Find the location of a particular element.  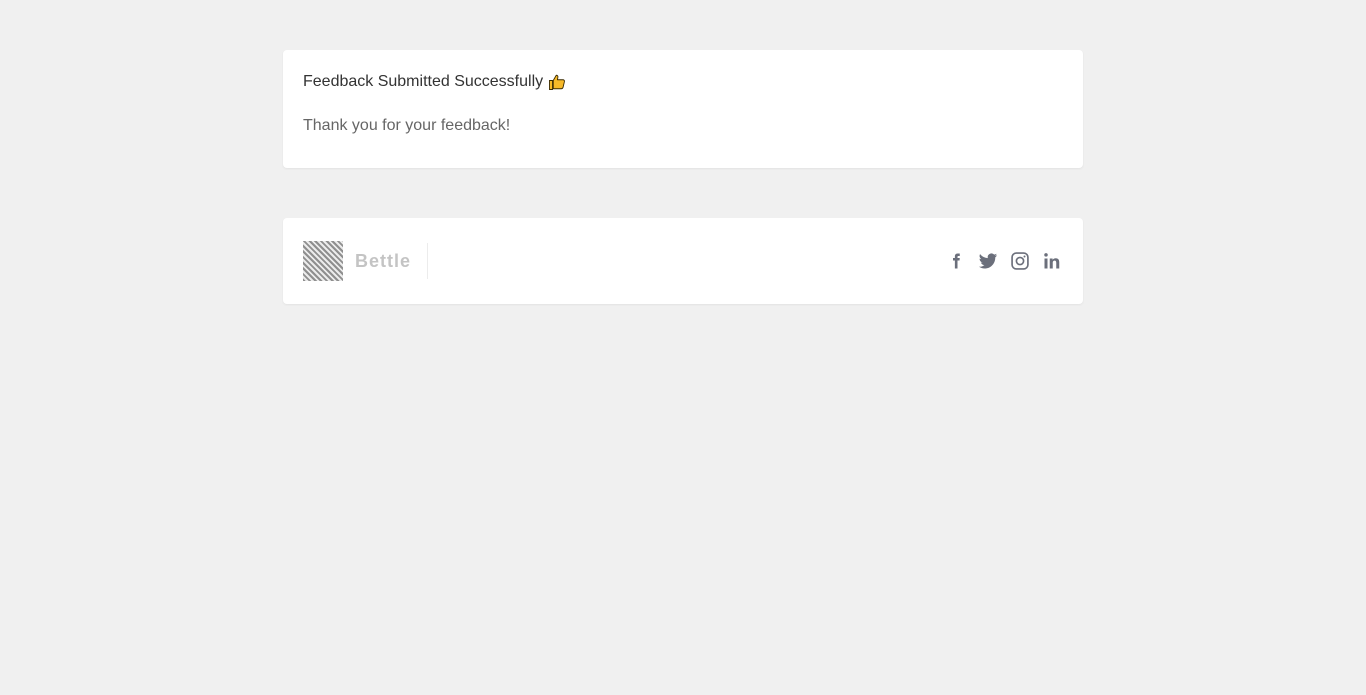

brand-name: Bettle is located at coordinates (392, 261).